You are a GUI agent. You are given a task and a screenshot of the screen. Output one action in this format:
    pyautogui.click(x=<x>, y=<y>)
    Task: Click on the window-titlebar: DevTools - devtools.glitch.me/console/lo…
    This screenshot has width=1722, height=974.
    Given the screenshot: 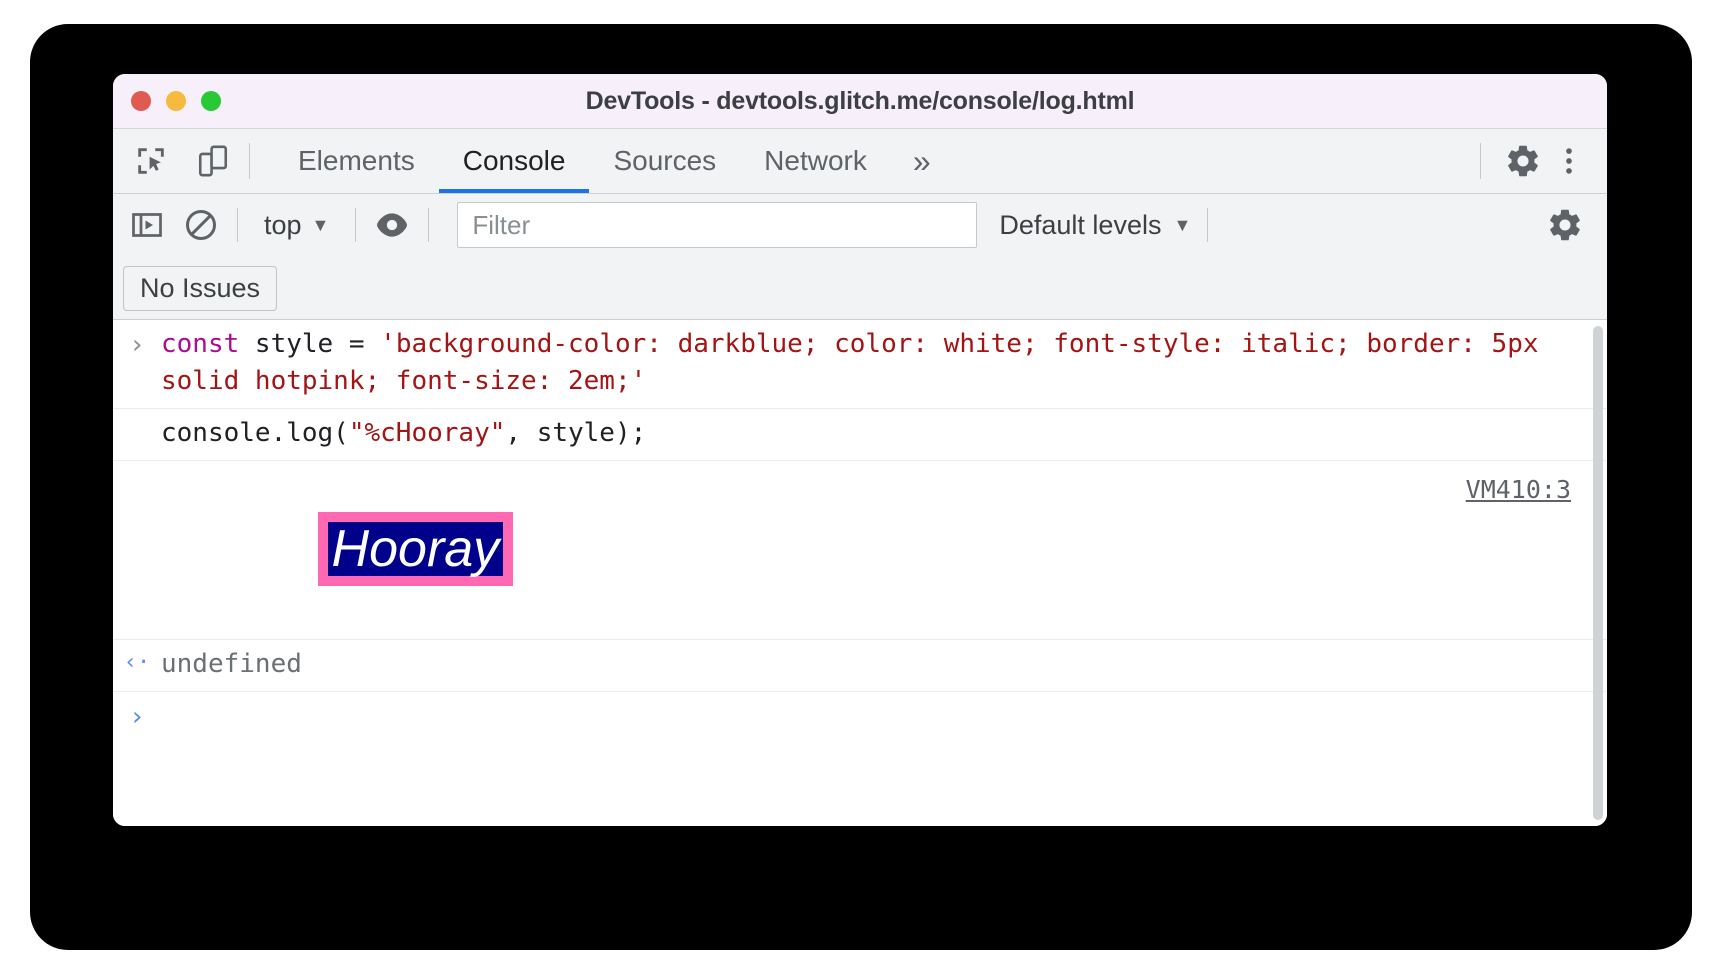 What is the action you would take?
    pyautogui.click(x=860, y=101)
    